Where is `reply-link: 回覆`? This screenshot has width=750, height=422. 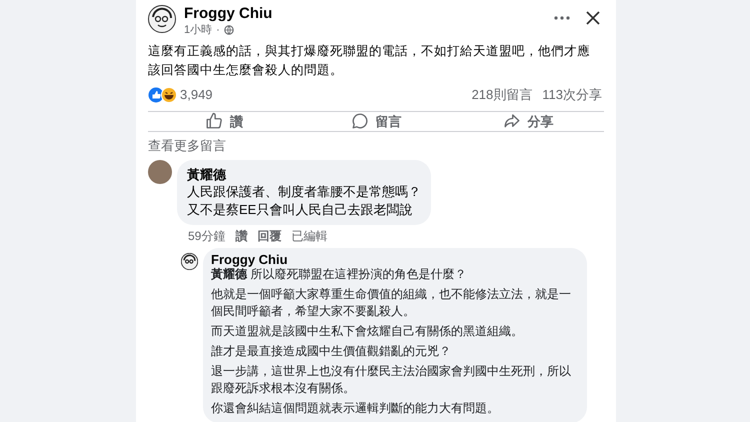
reply-link: 回覆 is located at coordinates (269, 236).